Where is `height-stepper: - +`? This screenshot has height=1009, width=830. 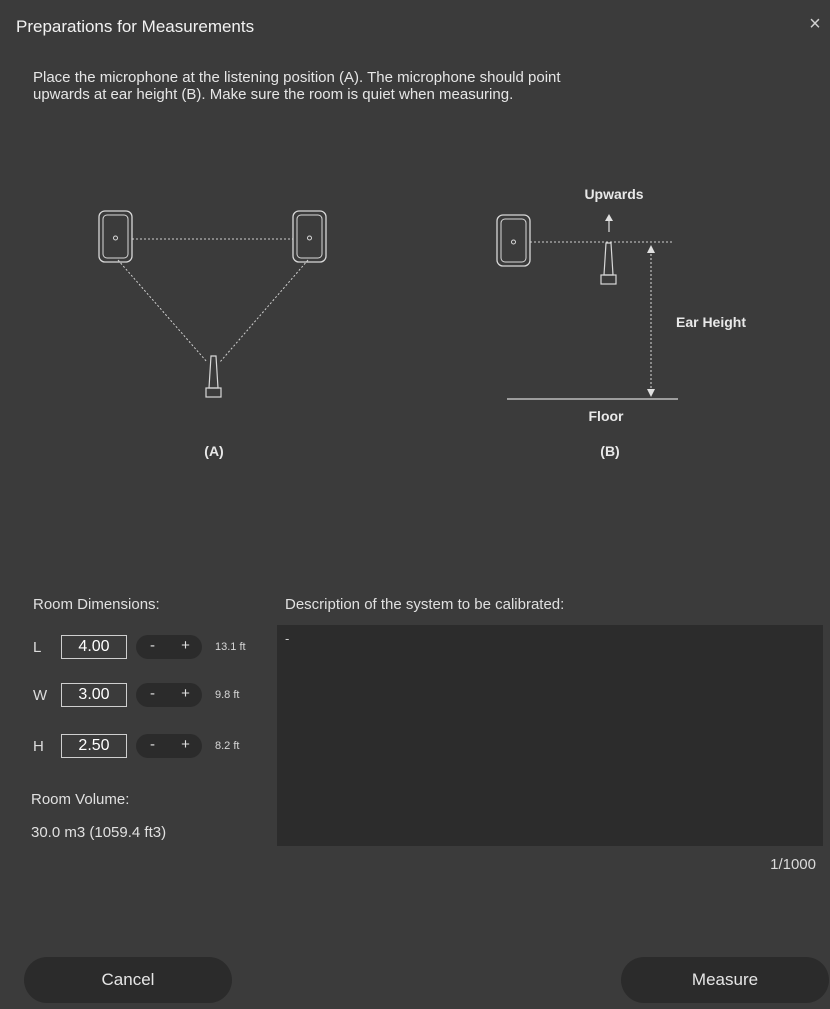
height-stepper: - + is located at coordinates (169, 746).